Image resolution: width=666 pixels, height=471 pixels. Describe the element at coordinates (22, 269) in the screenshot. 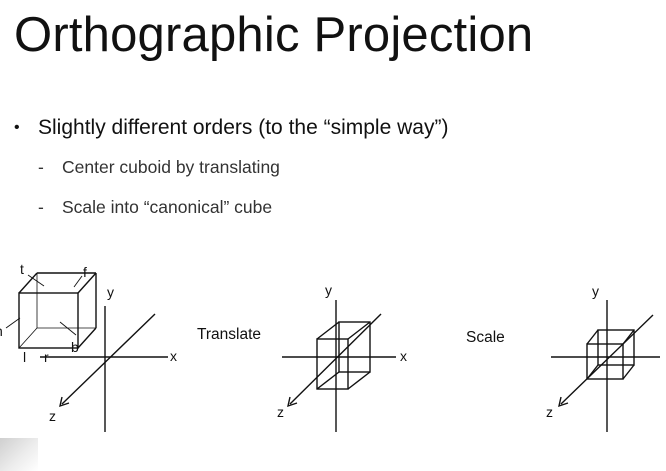

I see `face-label-t: t` at that location.